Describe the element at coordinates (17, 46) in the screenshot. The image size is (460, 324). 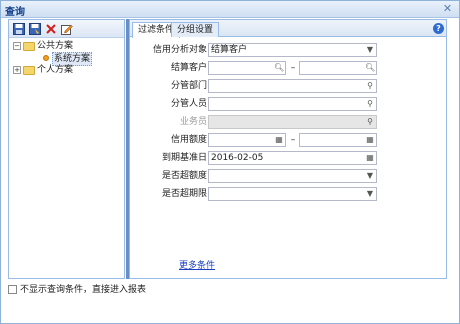
I see `collapse-icon: −` at that location.